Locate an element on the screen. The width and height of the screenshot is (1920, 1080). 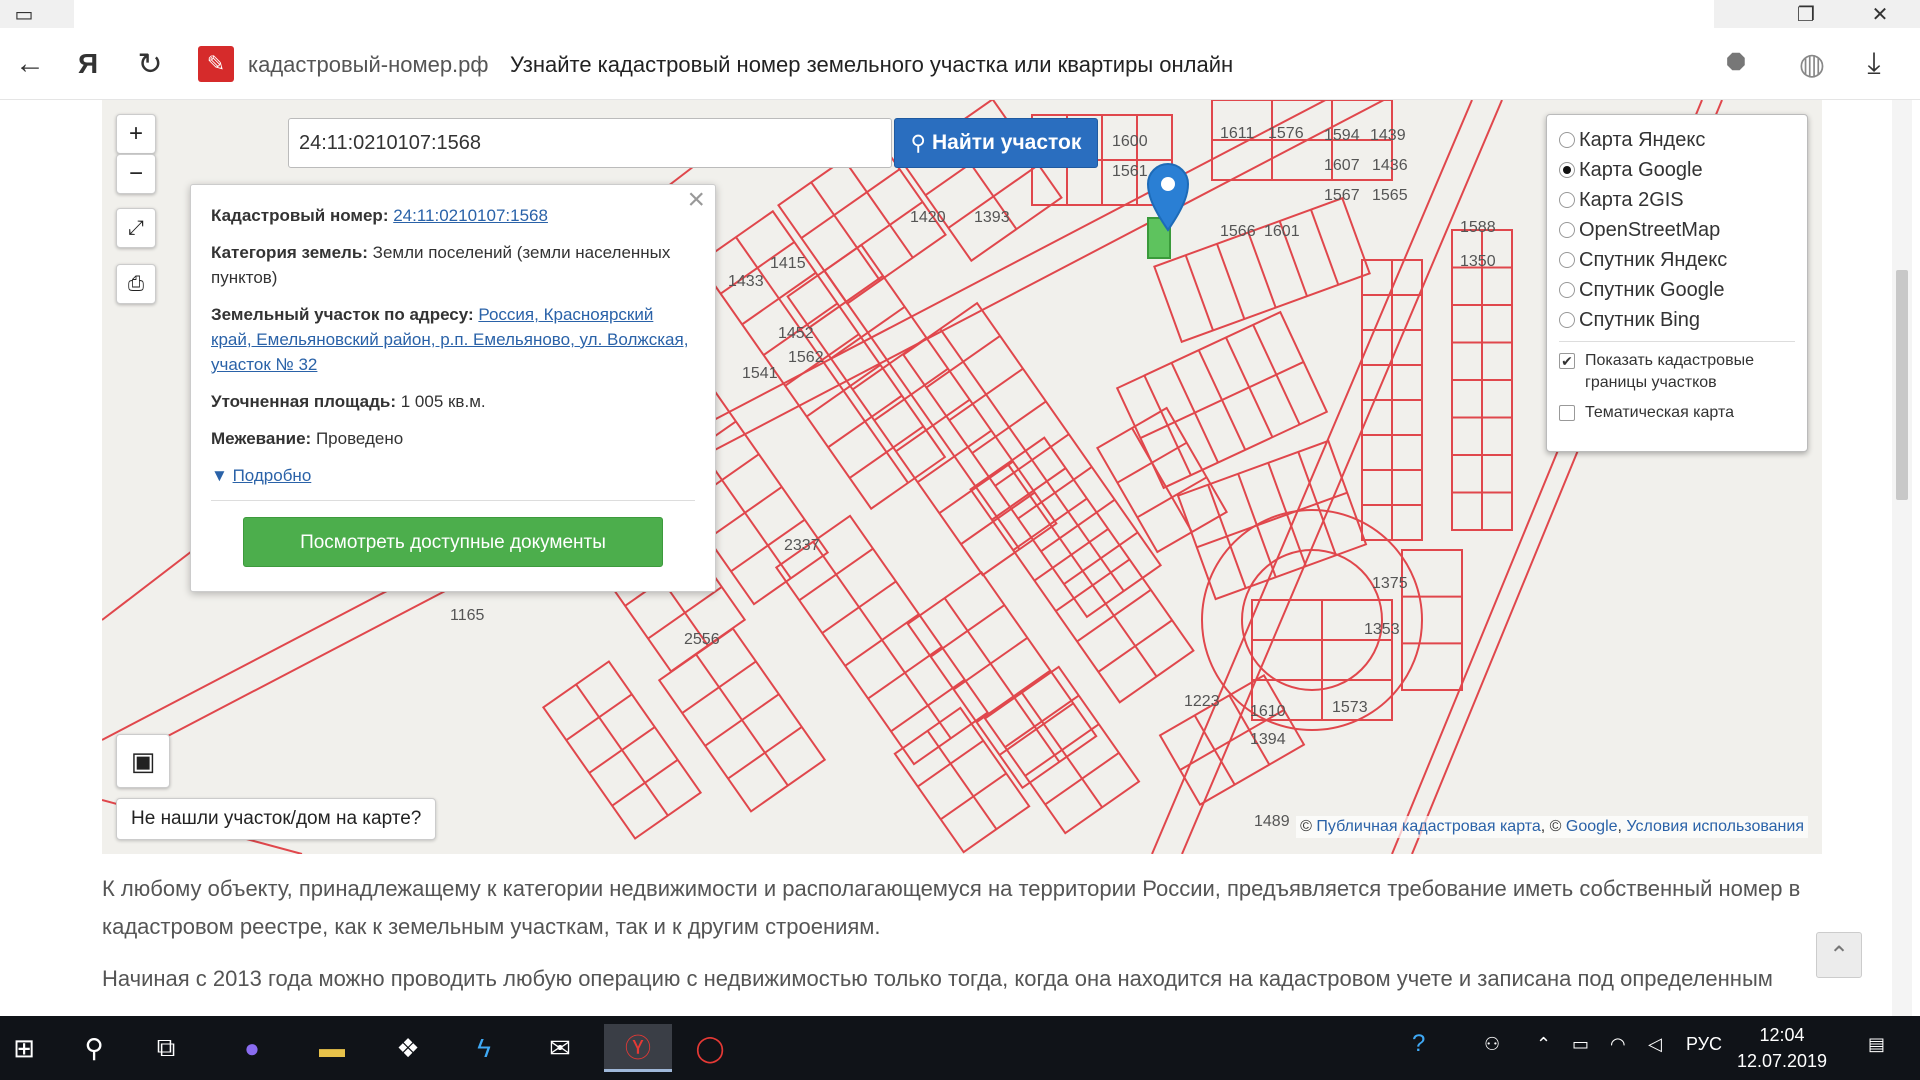
parcel-number-label: 1393 is located at coordinates (992, 217).